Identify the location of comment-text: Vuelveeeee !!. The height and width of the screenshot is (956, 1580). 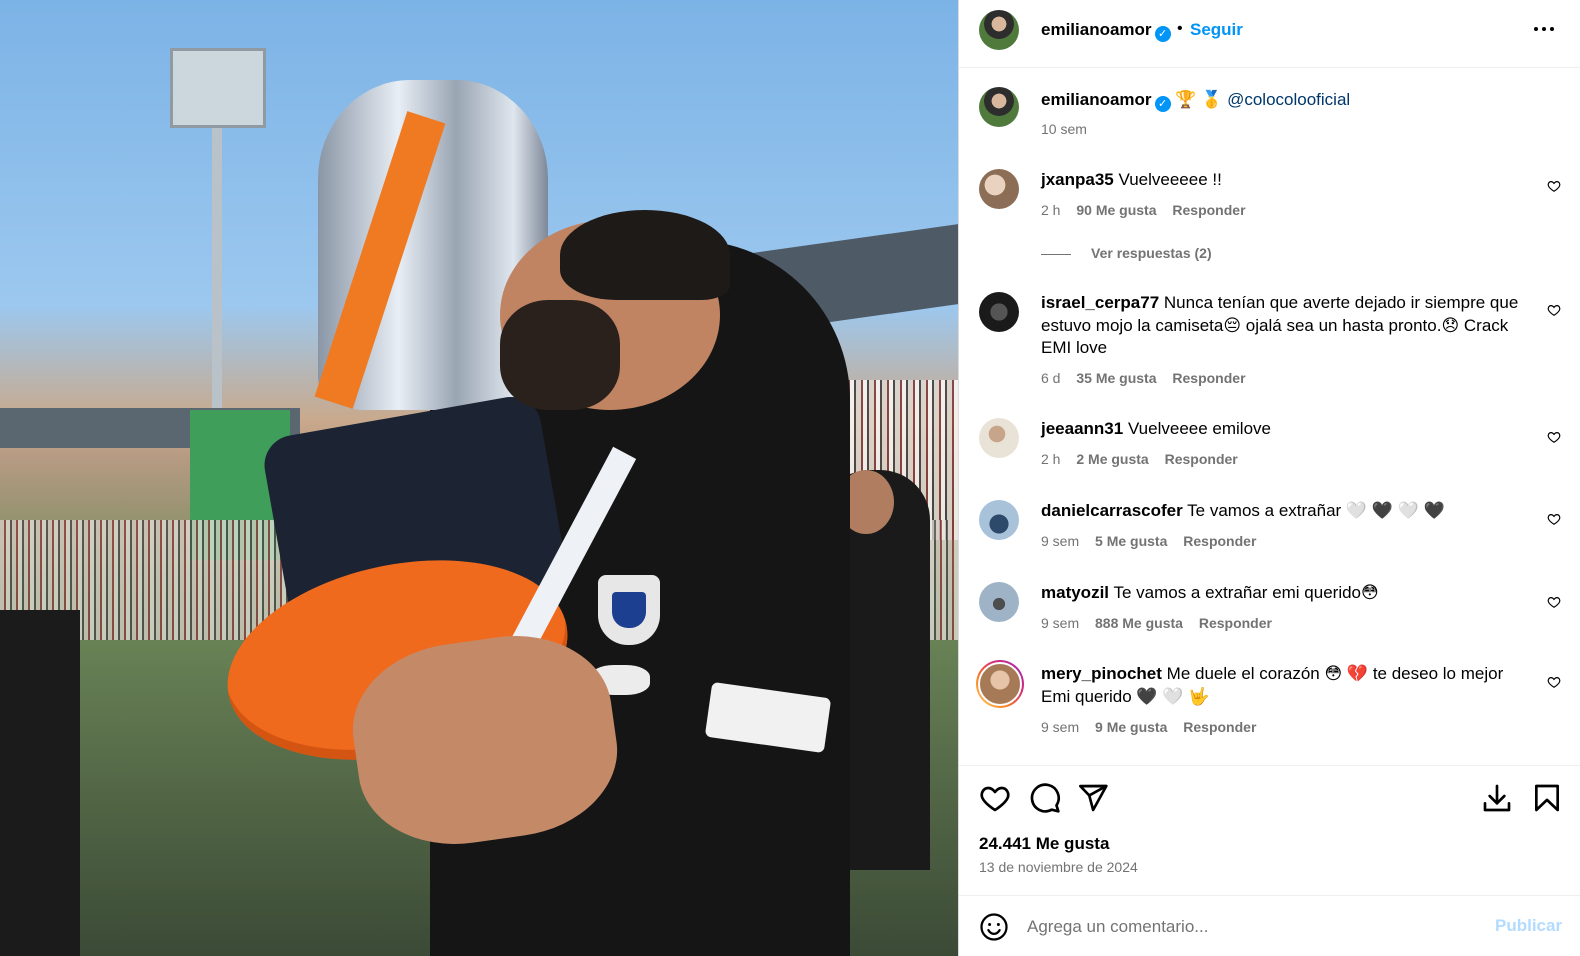
(1170, 179).